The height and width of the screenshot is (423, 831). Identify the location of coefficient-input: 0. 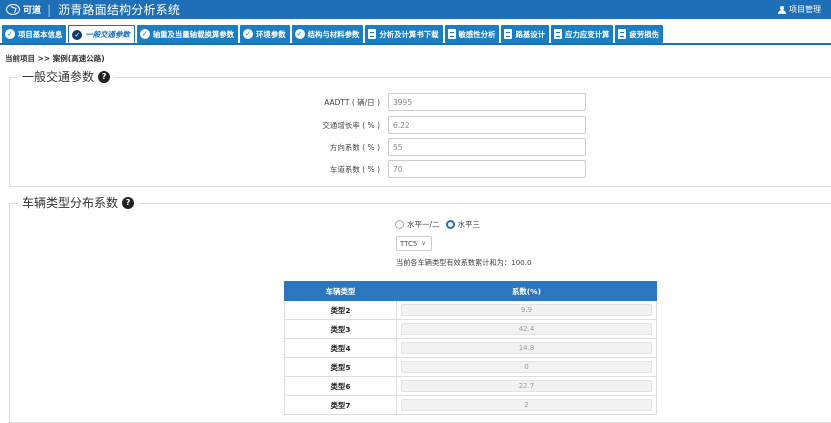
(526, 367).